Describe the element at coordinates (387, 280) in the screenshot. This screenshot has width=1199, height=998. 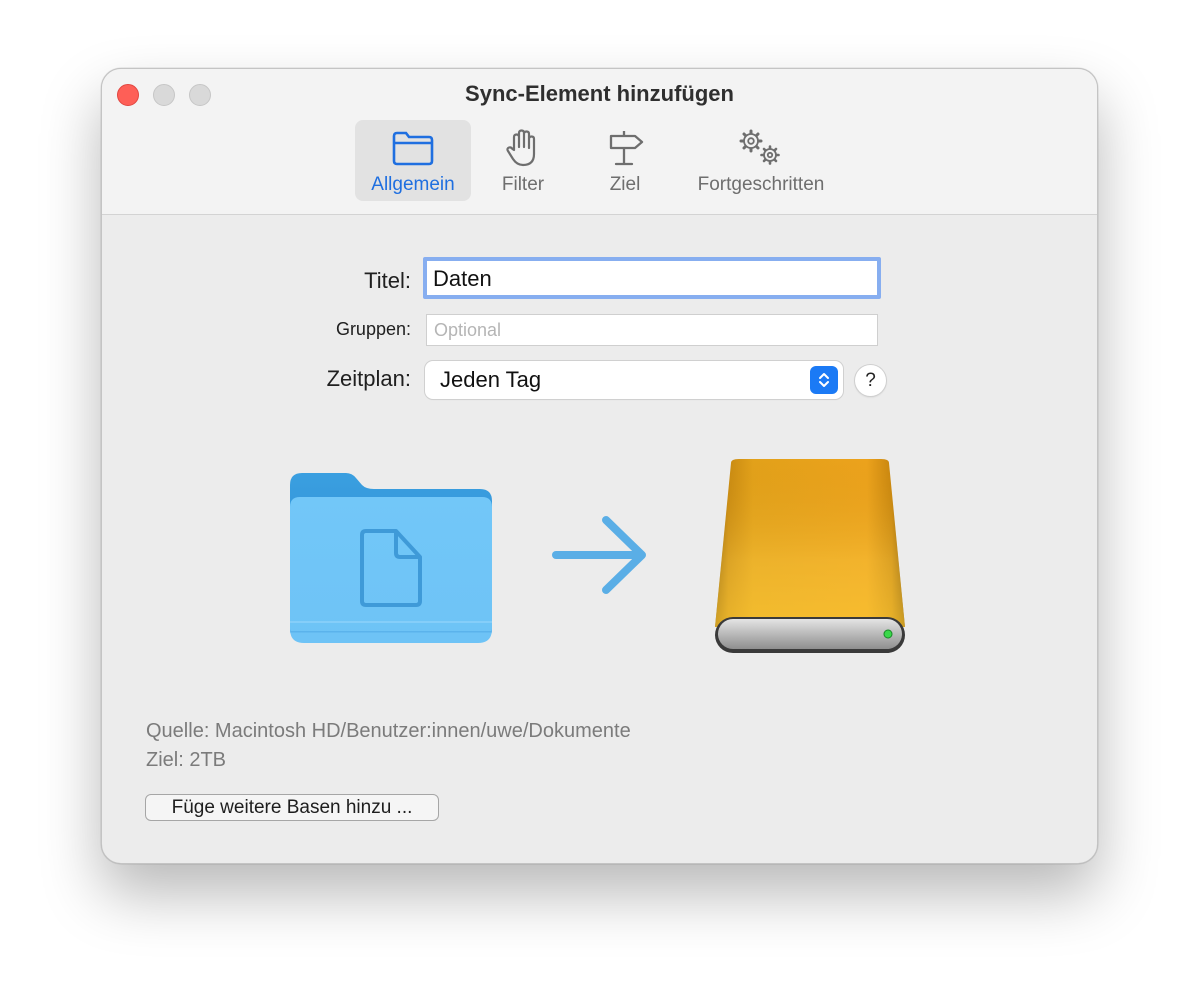
I see `title-label: Titel:` at that location.